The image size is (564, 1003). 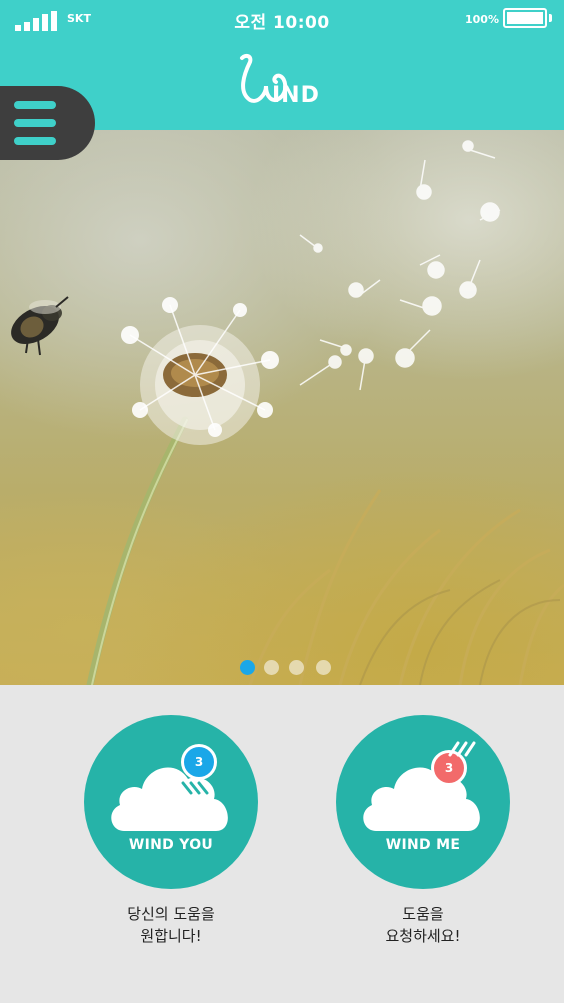 What do you see at coordinates (525, 18) in the screenshot?
I see `battery-icon` at bounding box center [525, 18].